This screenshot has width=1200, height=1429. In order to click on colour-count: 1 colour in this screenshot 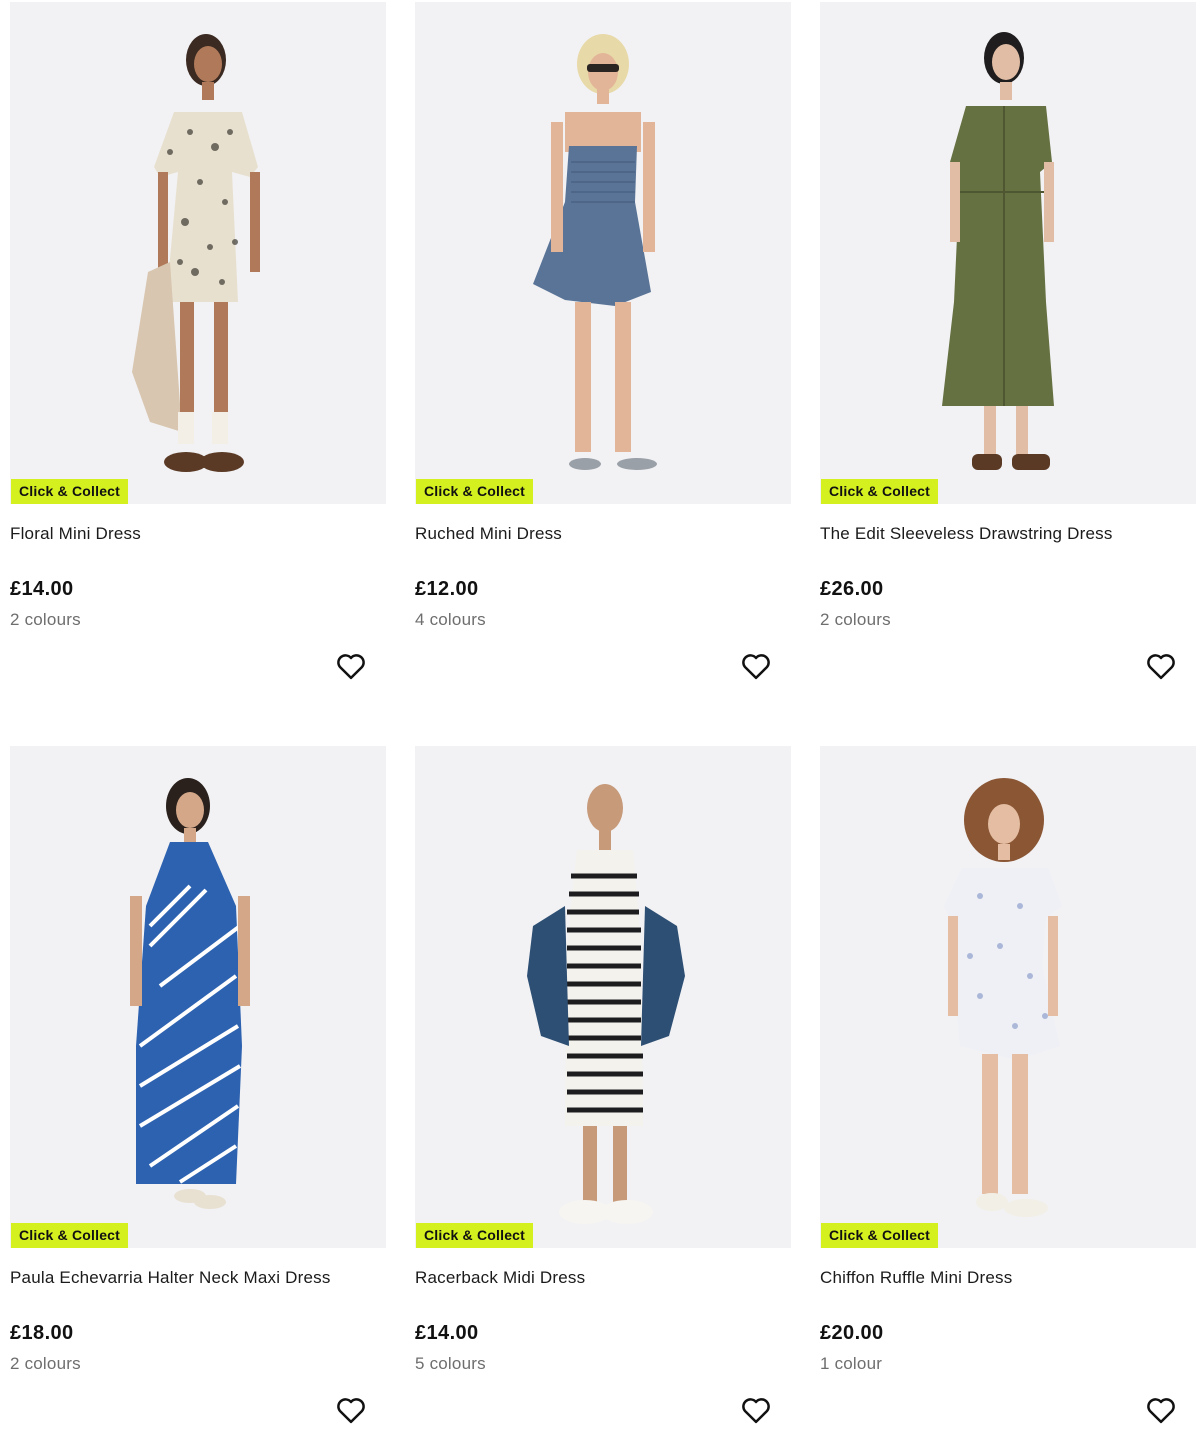, I will do `click(851, 1363)`.